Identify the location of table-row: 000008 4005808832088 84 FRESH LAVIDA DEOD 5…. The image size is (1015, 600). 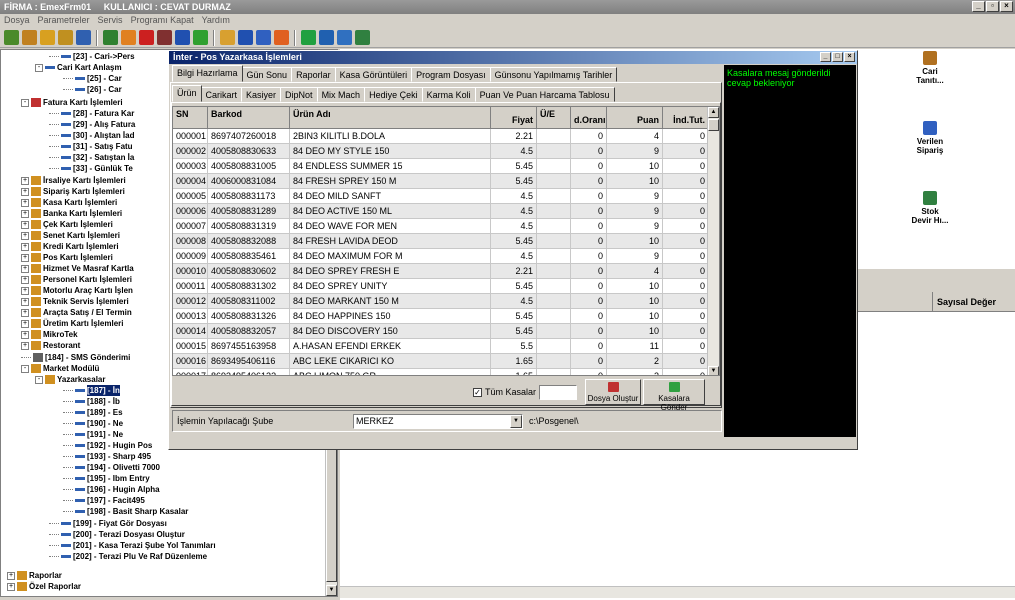
(441, 241).